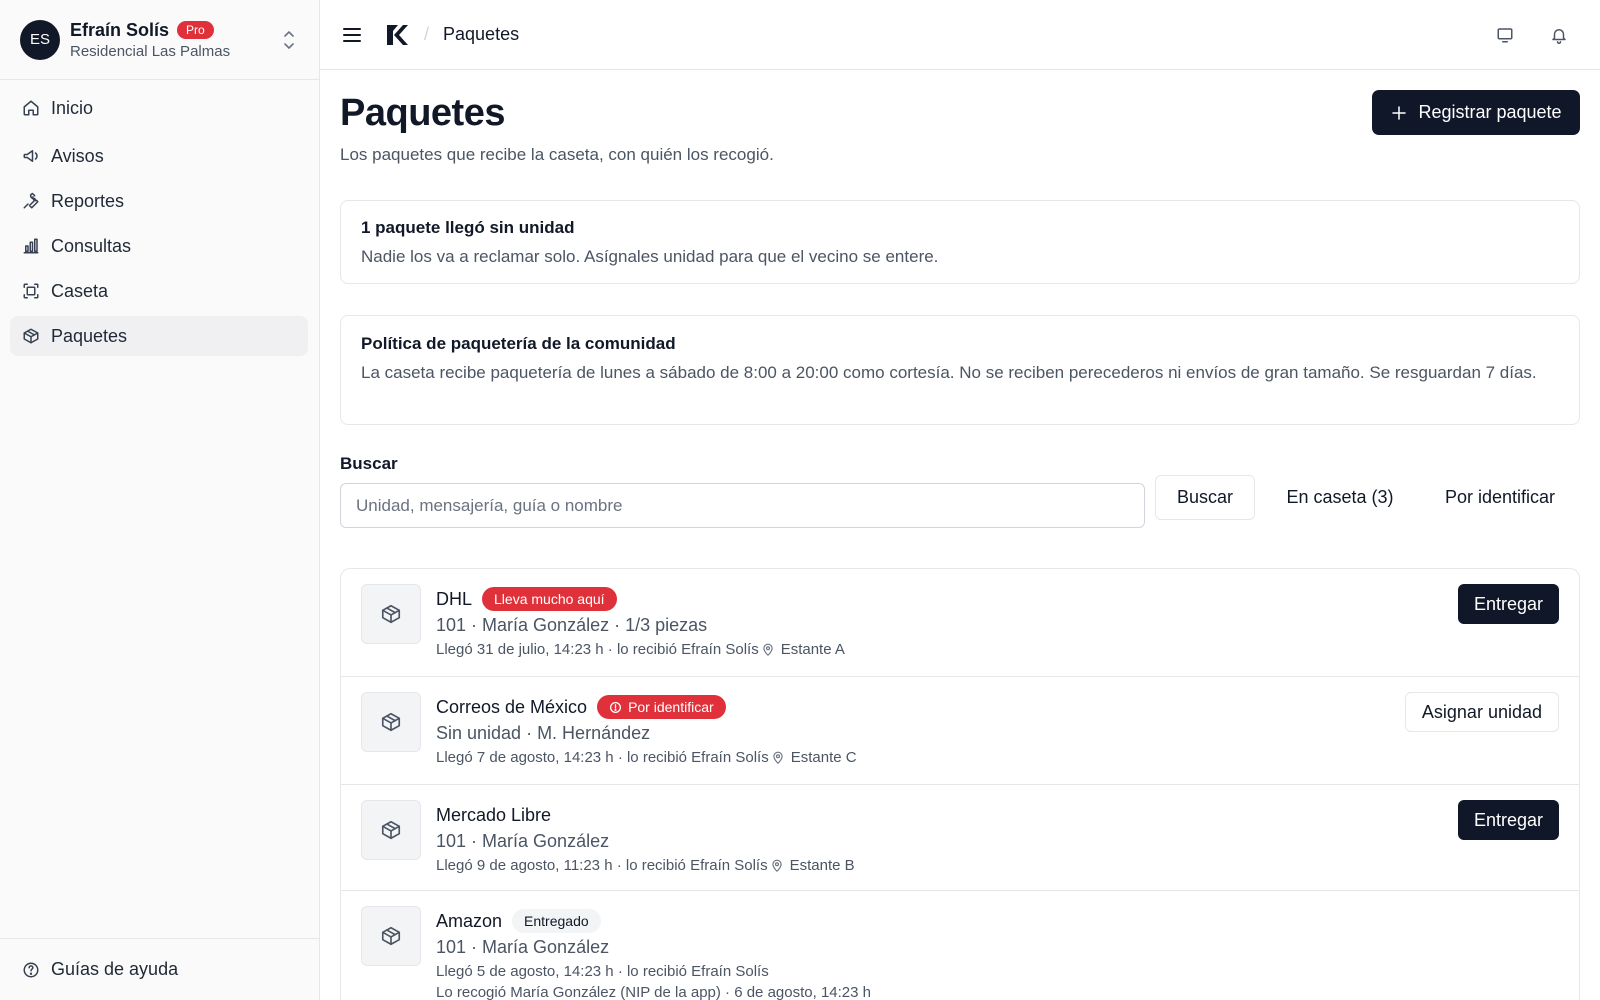 This screenshot has width=1600, height=1000. Describe the element at coordinates (469, 920) in the screenshot. I see `package-carrier: Amazon` at that location.